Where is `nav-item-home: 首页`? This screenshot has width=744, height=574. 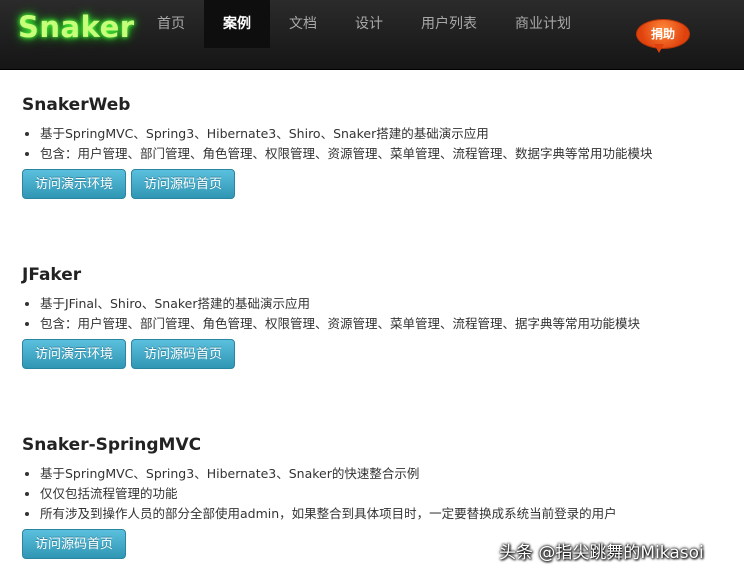
nav-item-home: 首页 is located at coordinates (171, 24).